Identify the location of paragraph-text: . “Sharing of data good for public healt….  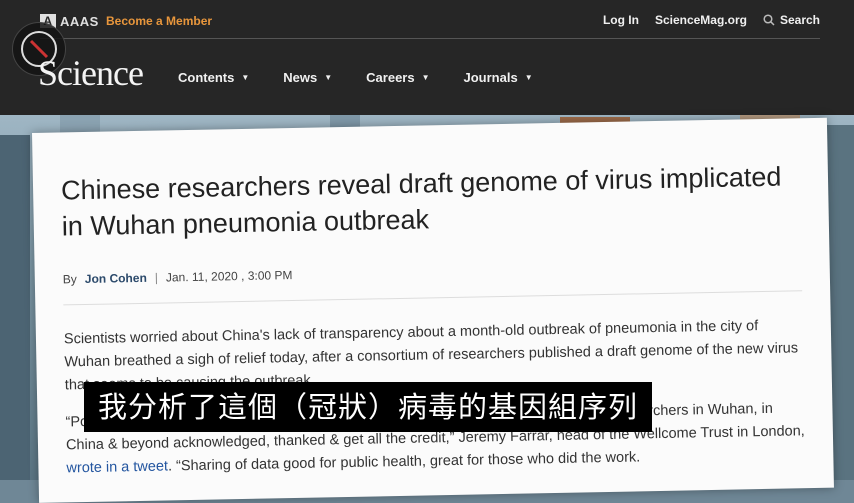
(404, 462).